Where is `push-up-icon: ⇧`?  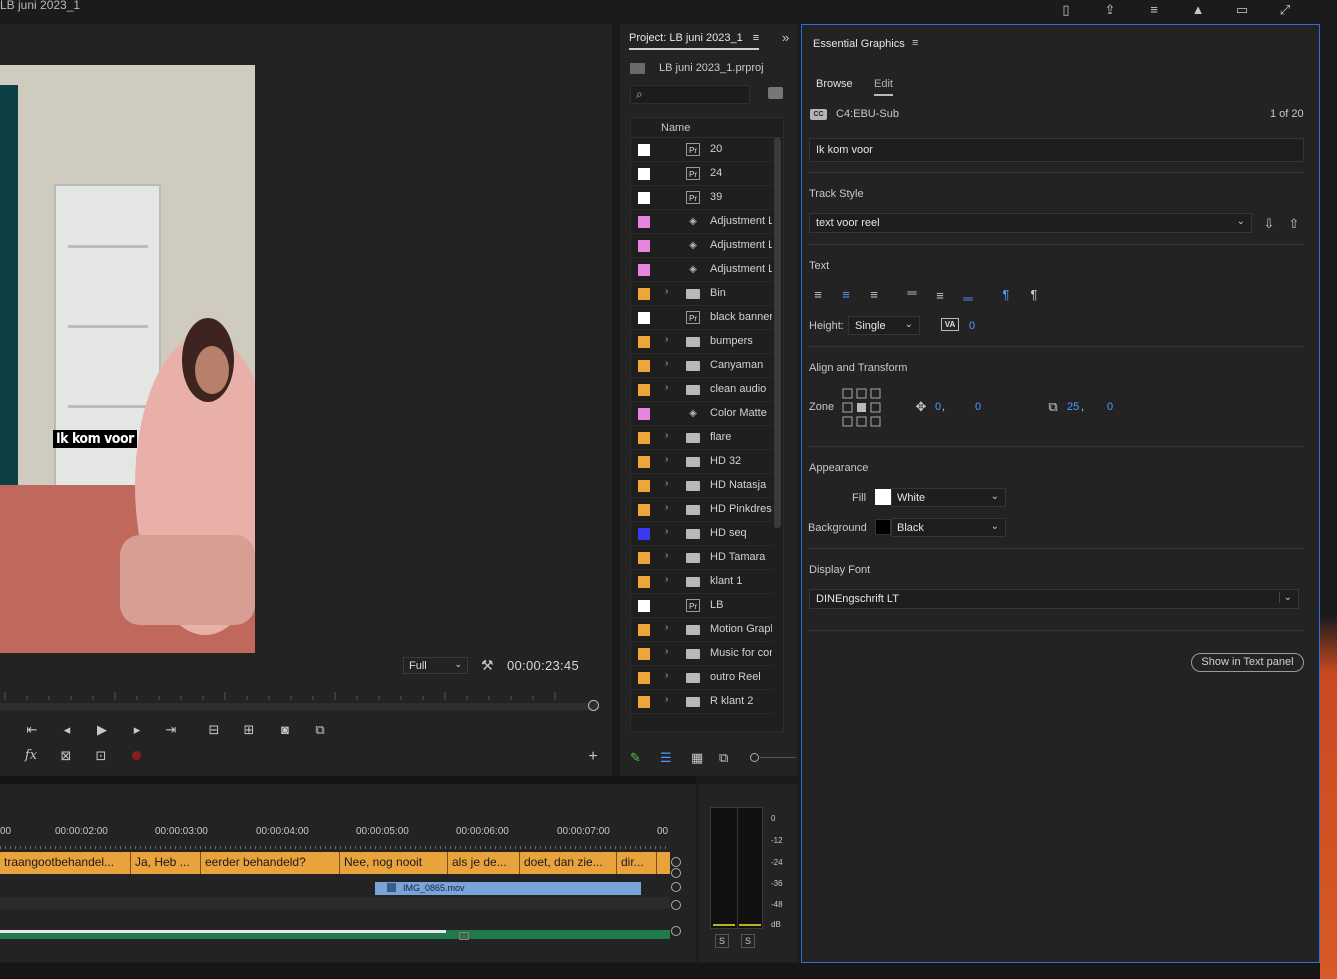 push-up-icon: ⇧ is located at coordinates (1294, 224).